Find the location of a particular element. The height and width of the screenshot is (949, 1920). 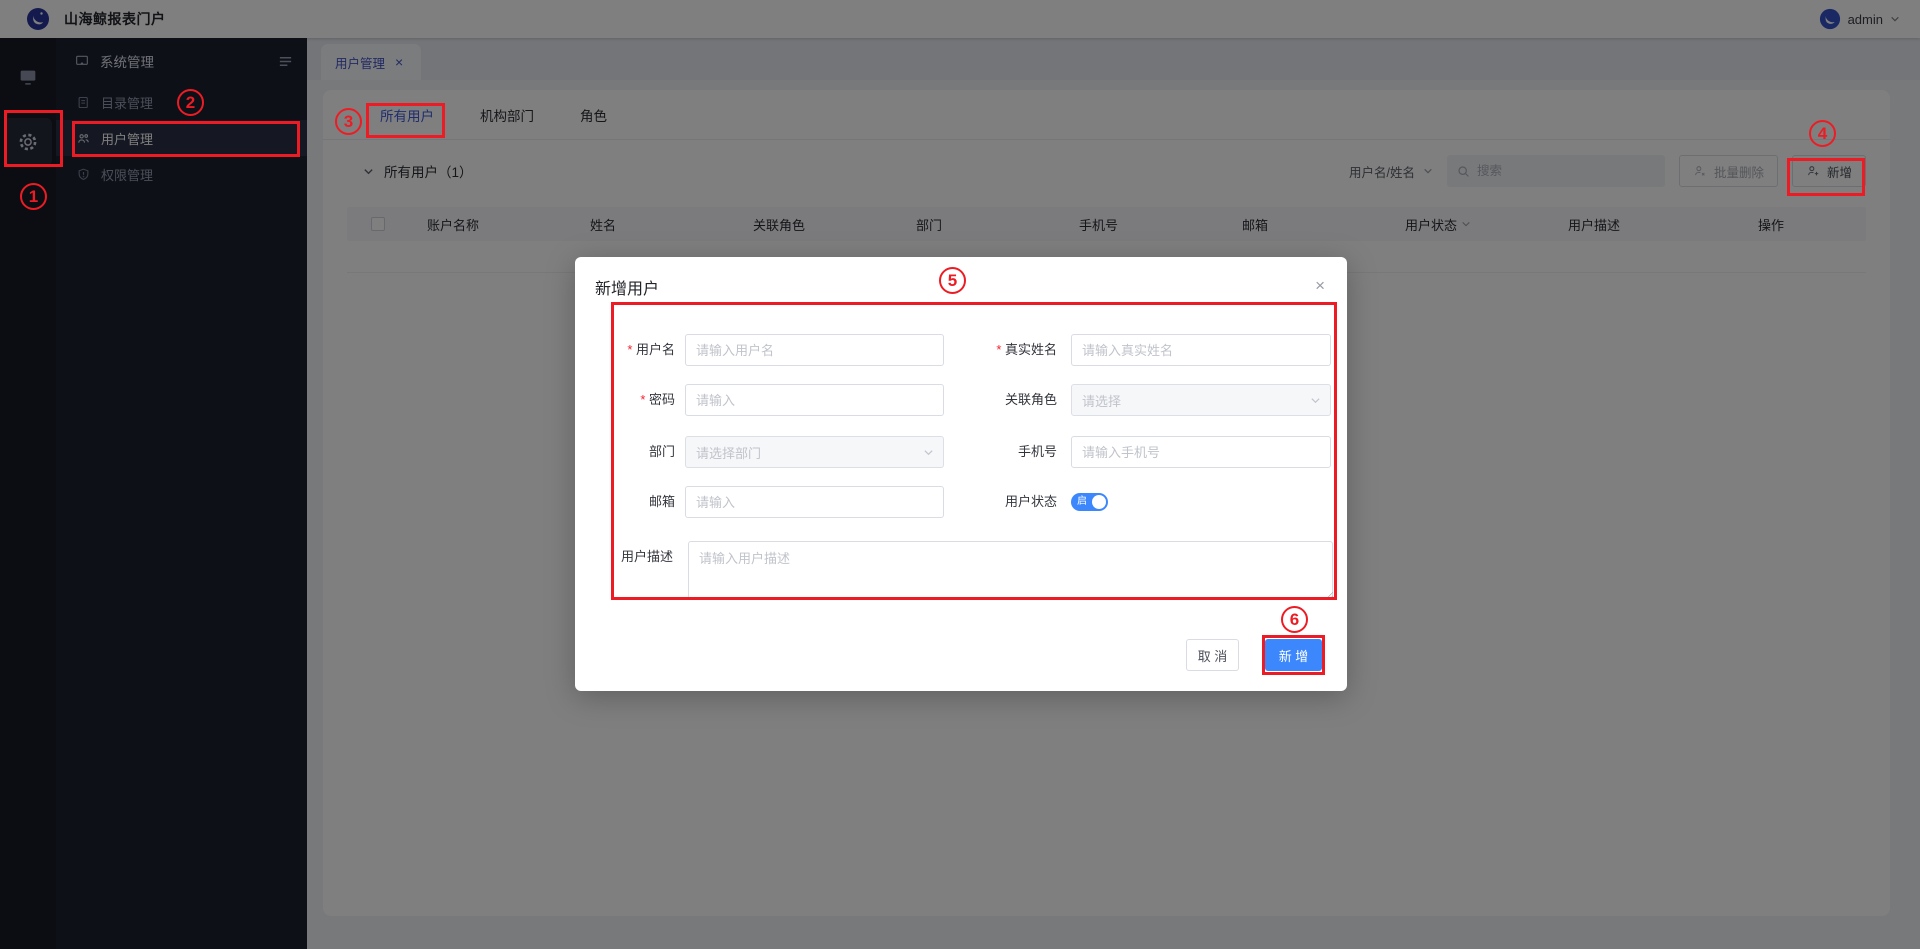

password-label: 密码 is located at coordinates (632, 400).